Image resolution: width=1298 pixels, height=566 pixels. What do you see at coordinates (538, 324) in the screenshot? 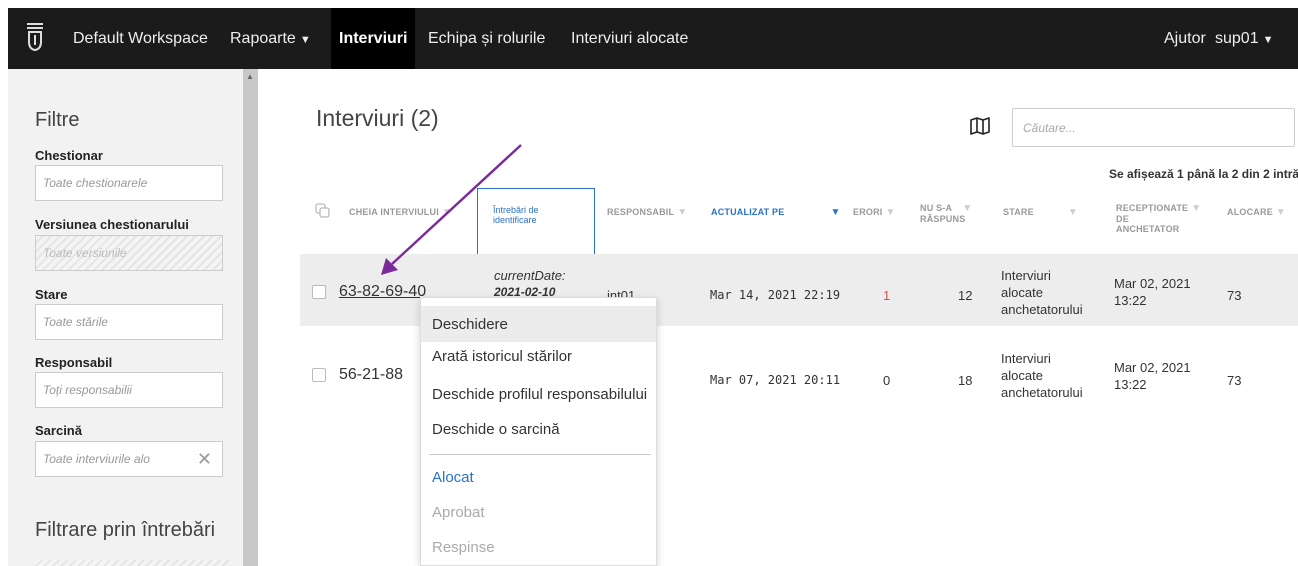
I see `menu-item-open: Deschidere` at bounding box center [538, 324].